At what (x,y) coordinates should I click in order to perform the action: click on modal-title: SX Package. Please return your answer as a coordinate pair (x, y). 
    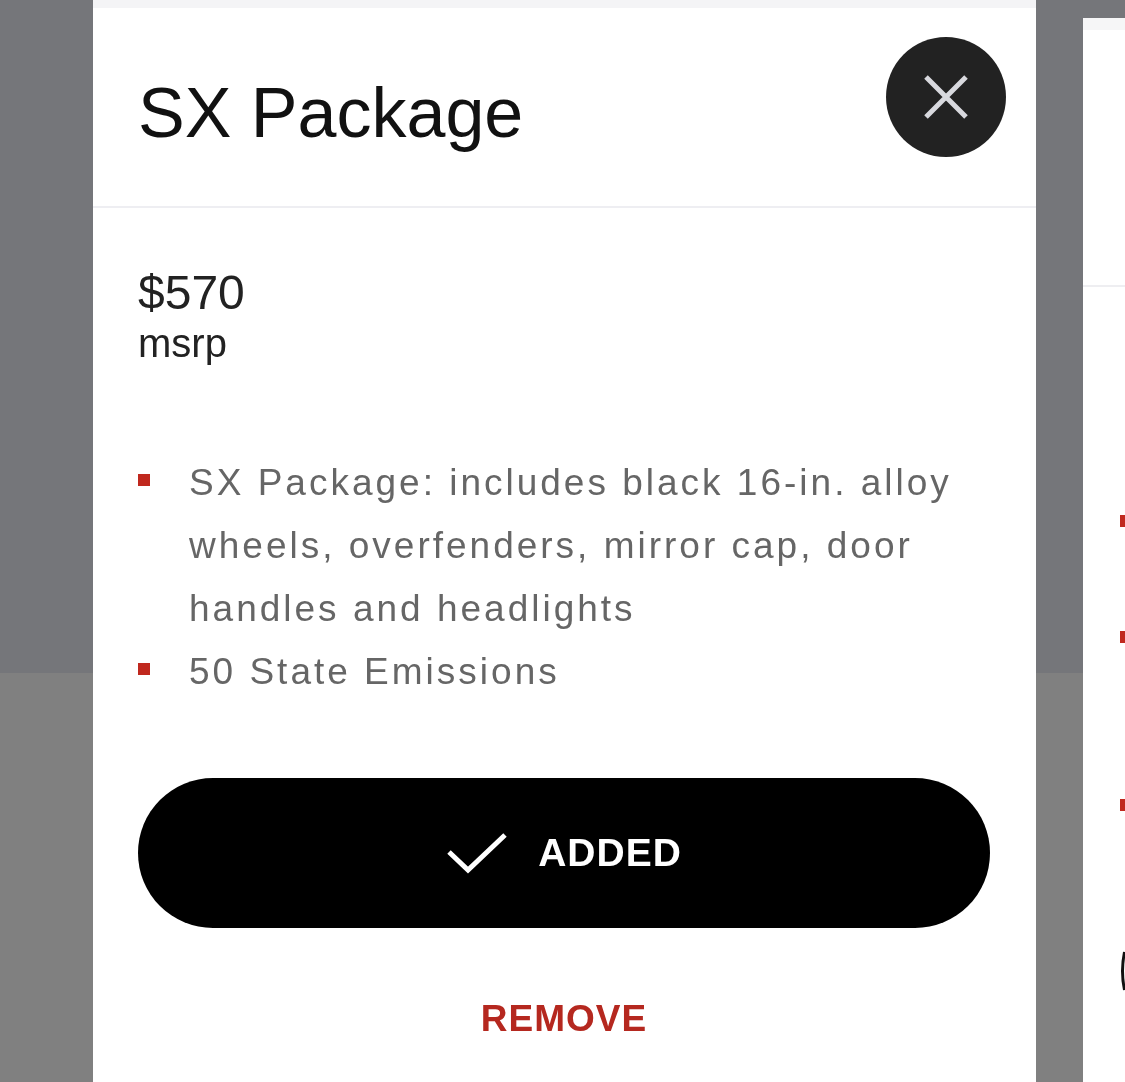
    Looking at the image, I should click on (331, 113).